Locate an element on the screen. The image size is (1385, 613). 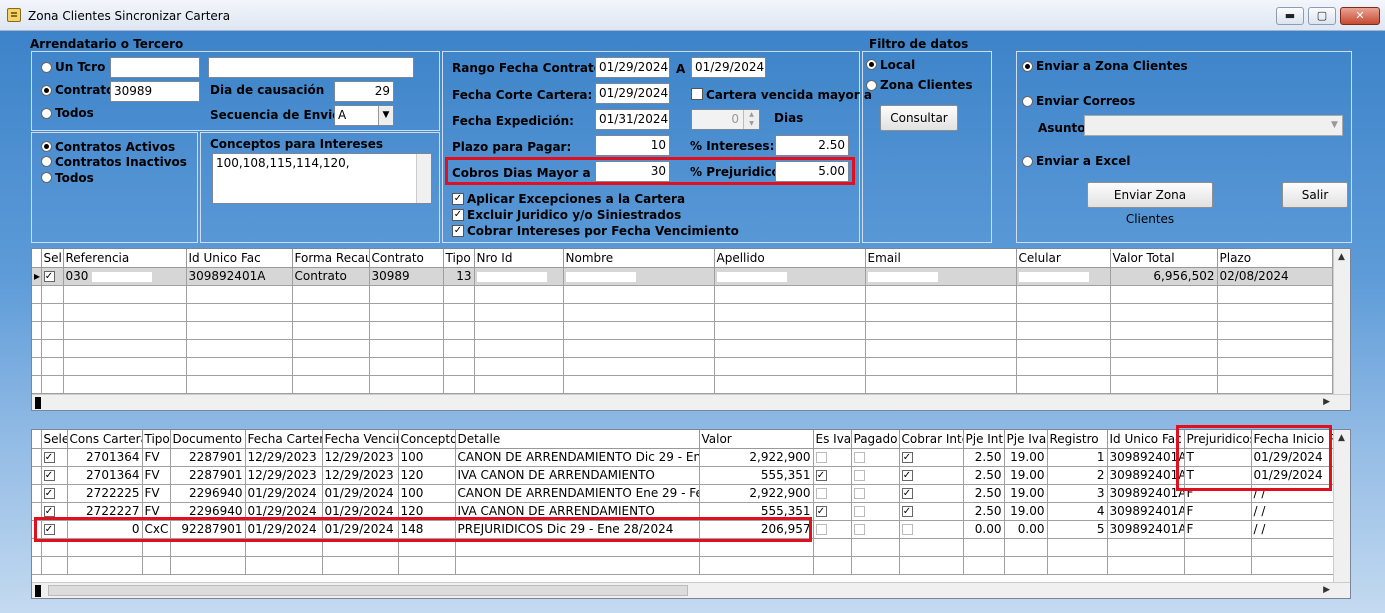
radio-local is located at coordinates (871, 64).